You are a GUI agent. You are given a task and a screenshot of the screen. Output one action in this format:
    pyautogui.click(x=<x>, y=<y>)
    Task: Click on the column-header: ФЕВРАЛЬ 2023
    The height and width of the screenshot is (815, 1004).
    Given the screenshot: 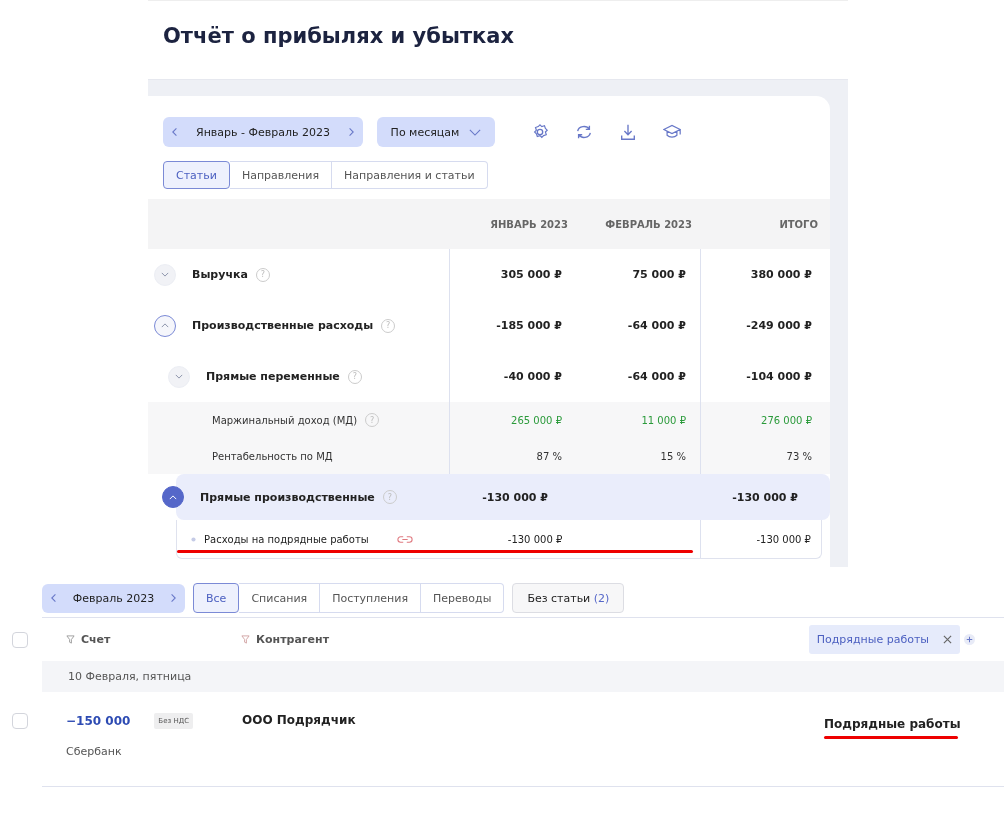 What is the action you would take?
    pyautogui.click(x=648, y=224)
    